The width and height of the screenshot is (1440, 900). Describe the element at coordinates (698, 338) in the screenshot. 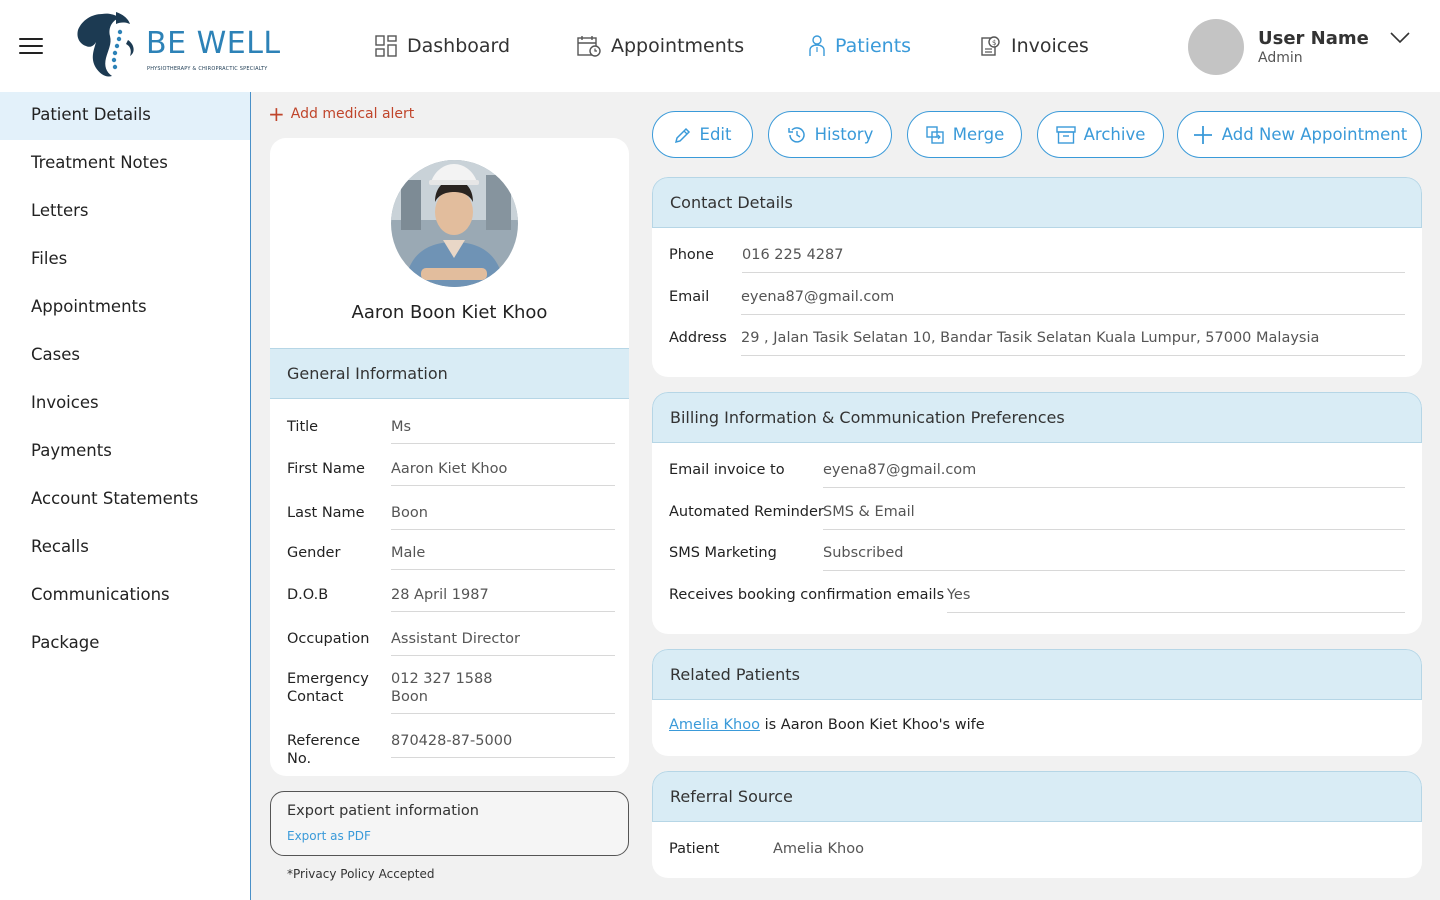

I see `address-label: Address` at that location.